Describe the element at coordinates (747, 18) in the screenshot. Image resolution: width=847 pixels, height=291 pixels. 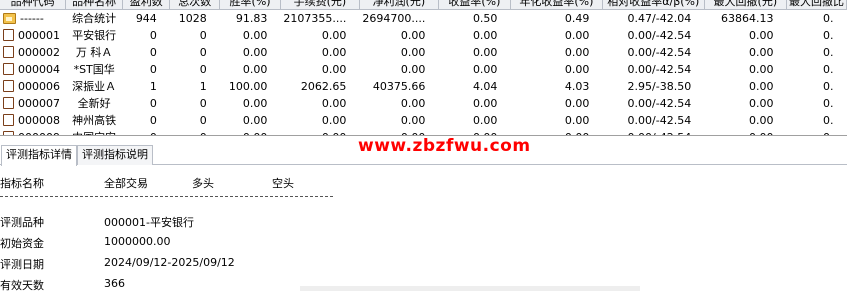
I see `cell-max-drawdown: 63864.13` at that location.